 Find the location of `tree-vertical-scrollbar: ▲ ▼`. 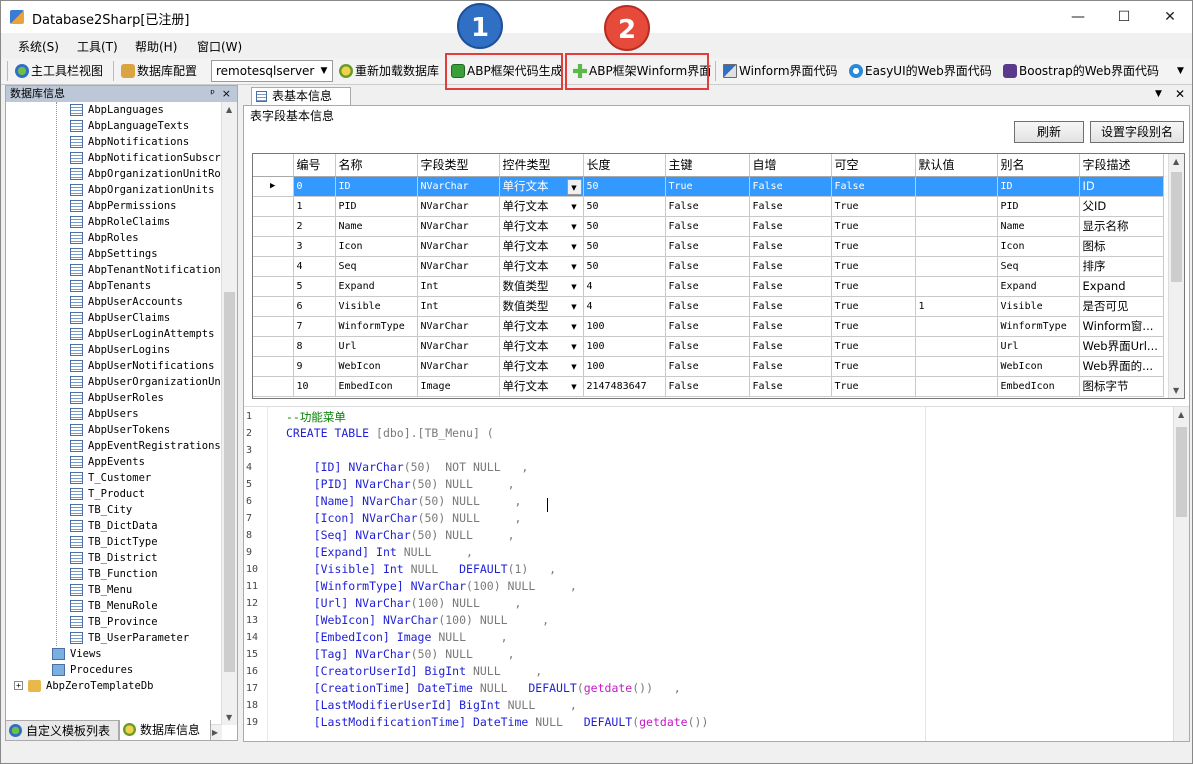

tree-vertical-scrollbar: ▲ ▼ is located at coordinates (229, 413).